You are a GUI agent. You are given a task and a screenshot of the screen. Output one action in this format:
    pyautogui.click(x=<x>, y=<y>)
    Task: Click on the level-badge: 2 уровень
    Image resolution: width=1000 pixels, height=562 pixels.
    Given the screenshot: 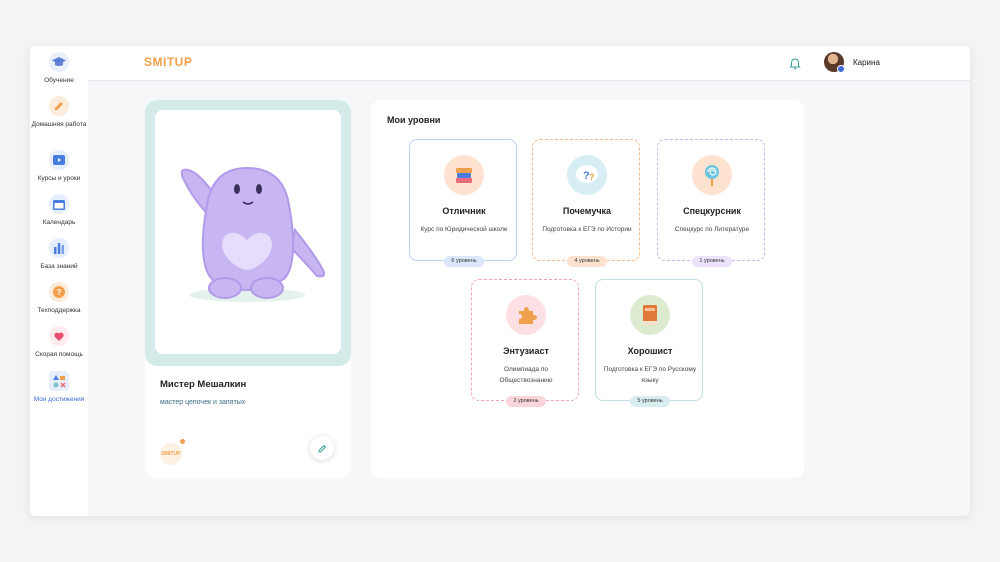 What is the action you would take?
    pyautogui.click(x=526, y=401)
    